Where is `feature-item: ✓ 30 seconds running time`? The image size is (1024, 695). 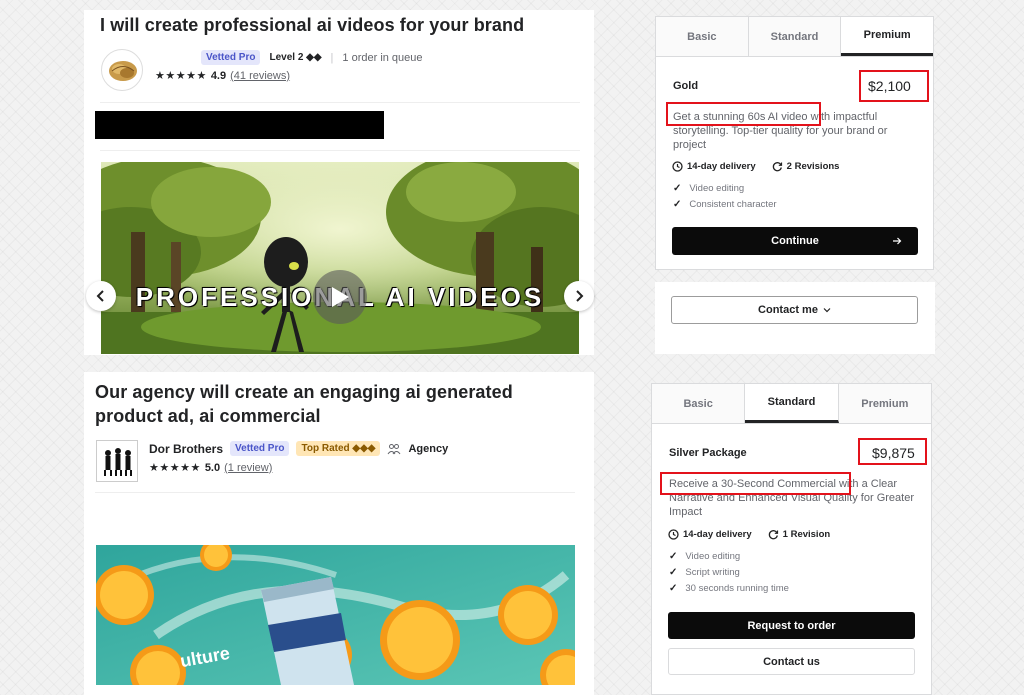
feature-item: ✓ 30 seconds running time is located at coordinates (729, 588).